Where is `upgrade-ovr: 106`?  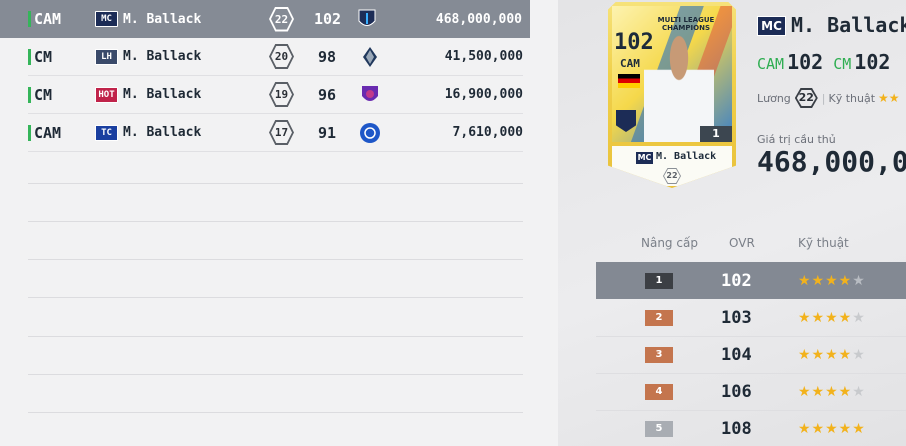
upgrade-ovr: 106 is located at coordinates (736, 392).